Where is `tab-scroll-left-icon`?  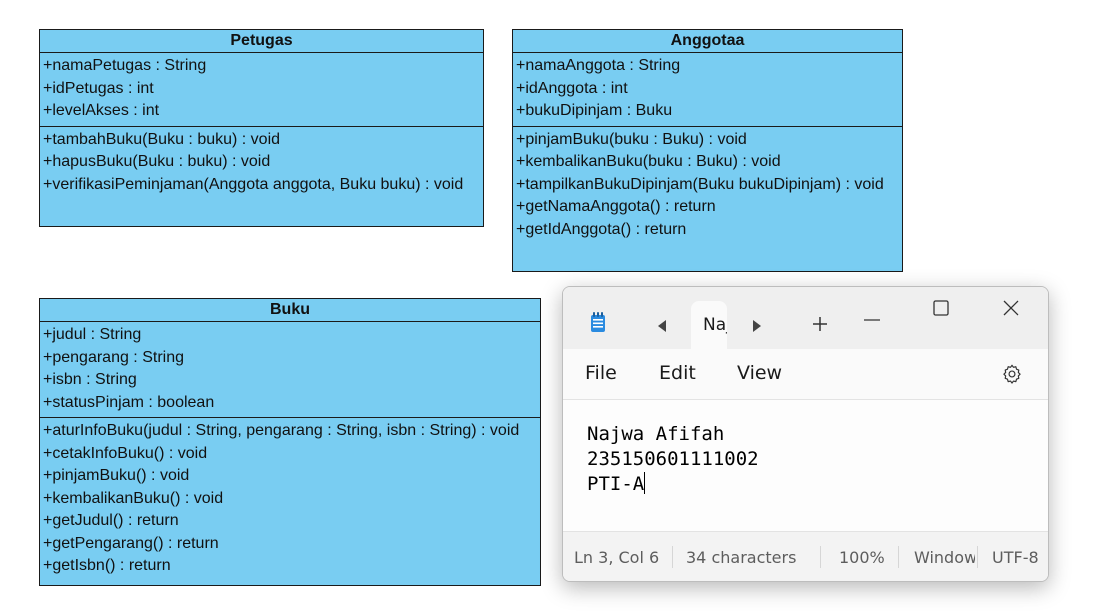
tab-scroll-left-icon is located at coordinates (662, 326).